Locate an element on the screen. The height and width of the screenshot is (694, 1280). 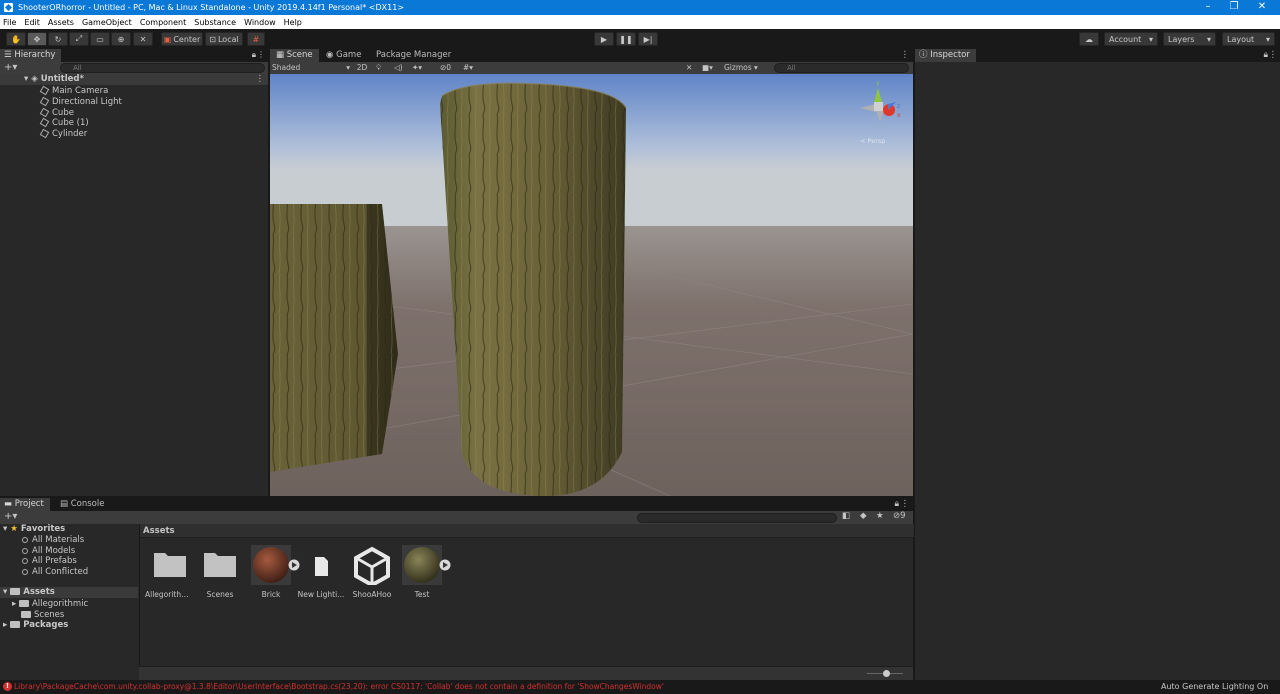
breadcrumb-assets: Assets is located at coordinates (159, 531).